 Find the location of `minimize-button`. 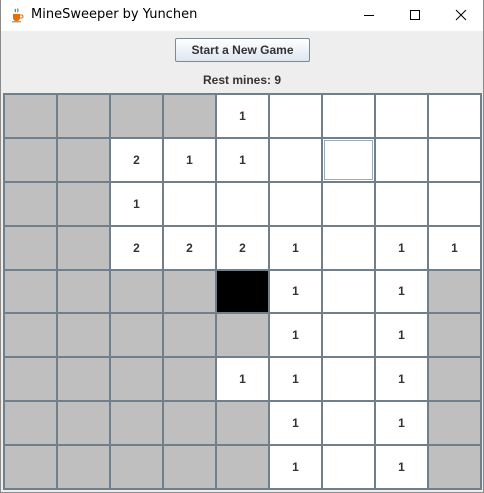

minimize-button is located at coordinates (369, 15).